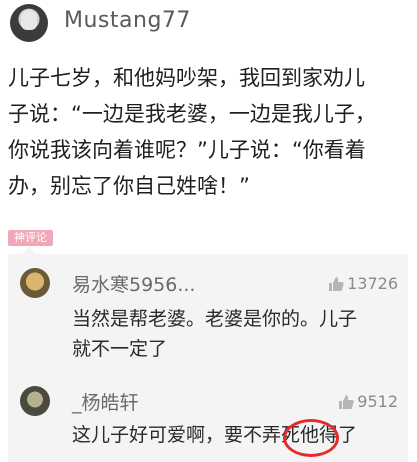 The image size is (417, 462). I want to click on hot-comment-tag: 神评论, so click(30, 238).